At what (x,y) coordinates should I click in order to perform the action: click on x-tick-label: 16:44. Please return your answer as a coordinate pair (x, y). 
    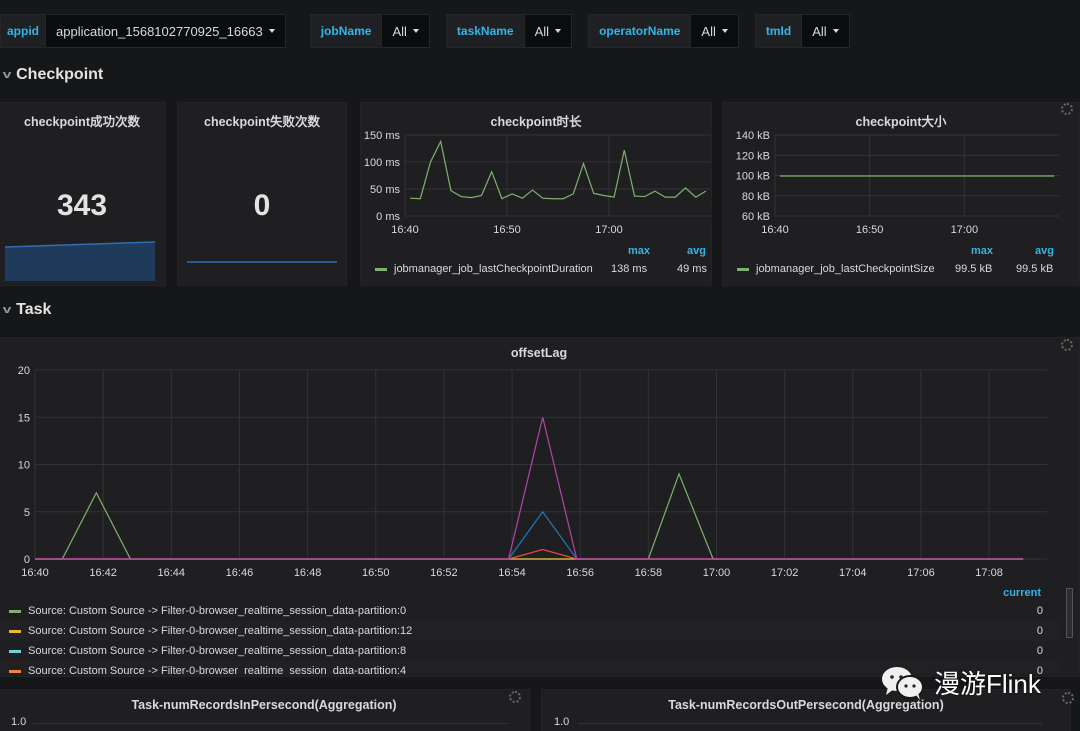
    Looking at the image, I should click on (172, 573).